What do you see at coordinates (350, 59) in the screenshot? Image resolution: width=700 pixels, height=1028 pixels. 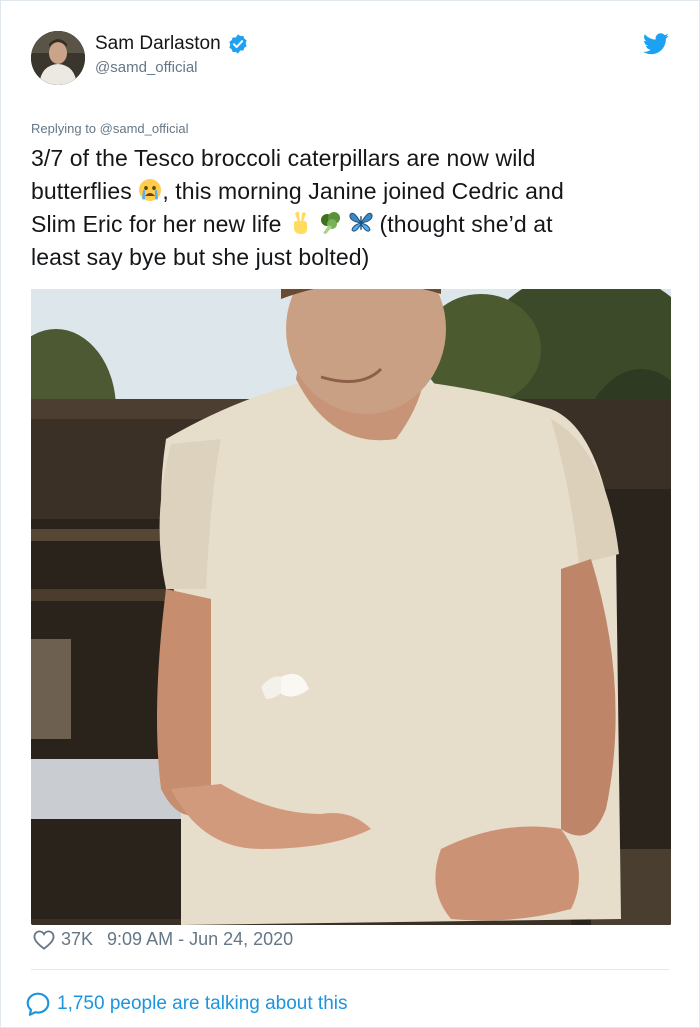 I see `tweet-header: Sam Darlaston @samd_official` at bounding box center [350, 59].